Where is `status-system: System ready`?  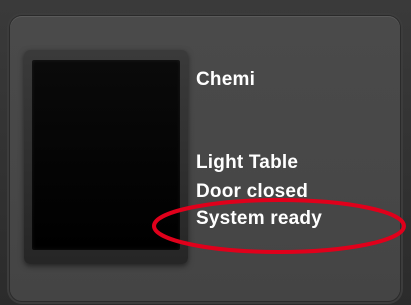
status-system: System ready is located at coordinates (259, 218).